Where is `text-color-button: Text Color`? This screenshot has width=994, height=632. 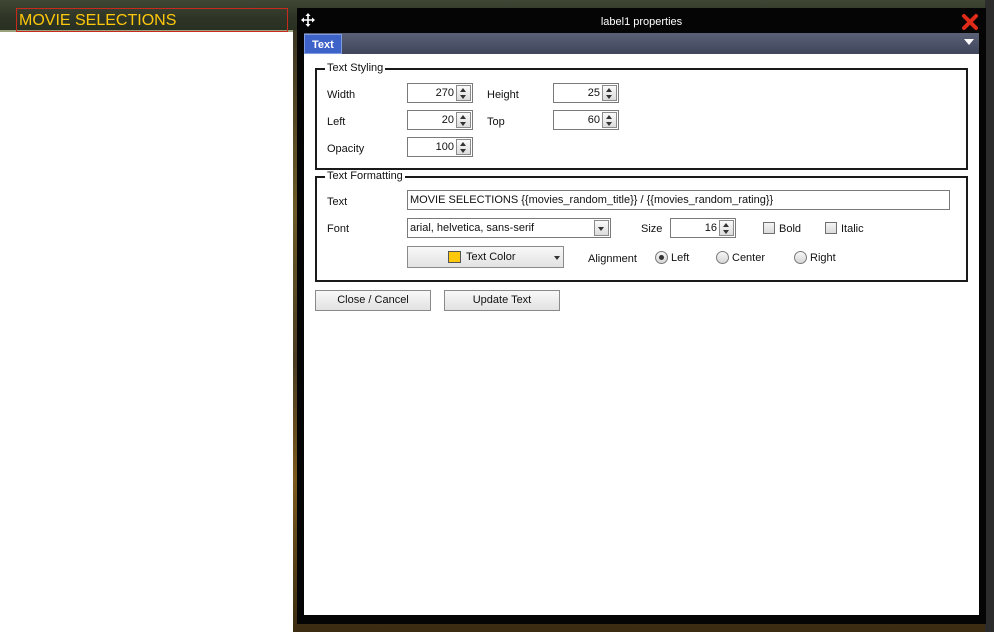 text-color-button: Text Color is located at coordinates (485, 257).